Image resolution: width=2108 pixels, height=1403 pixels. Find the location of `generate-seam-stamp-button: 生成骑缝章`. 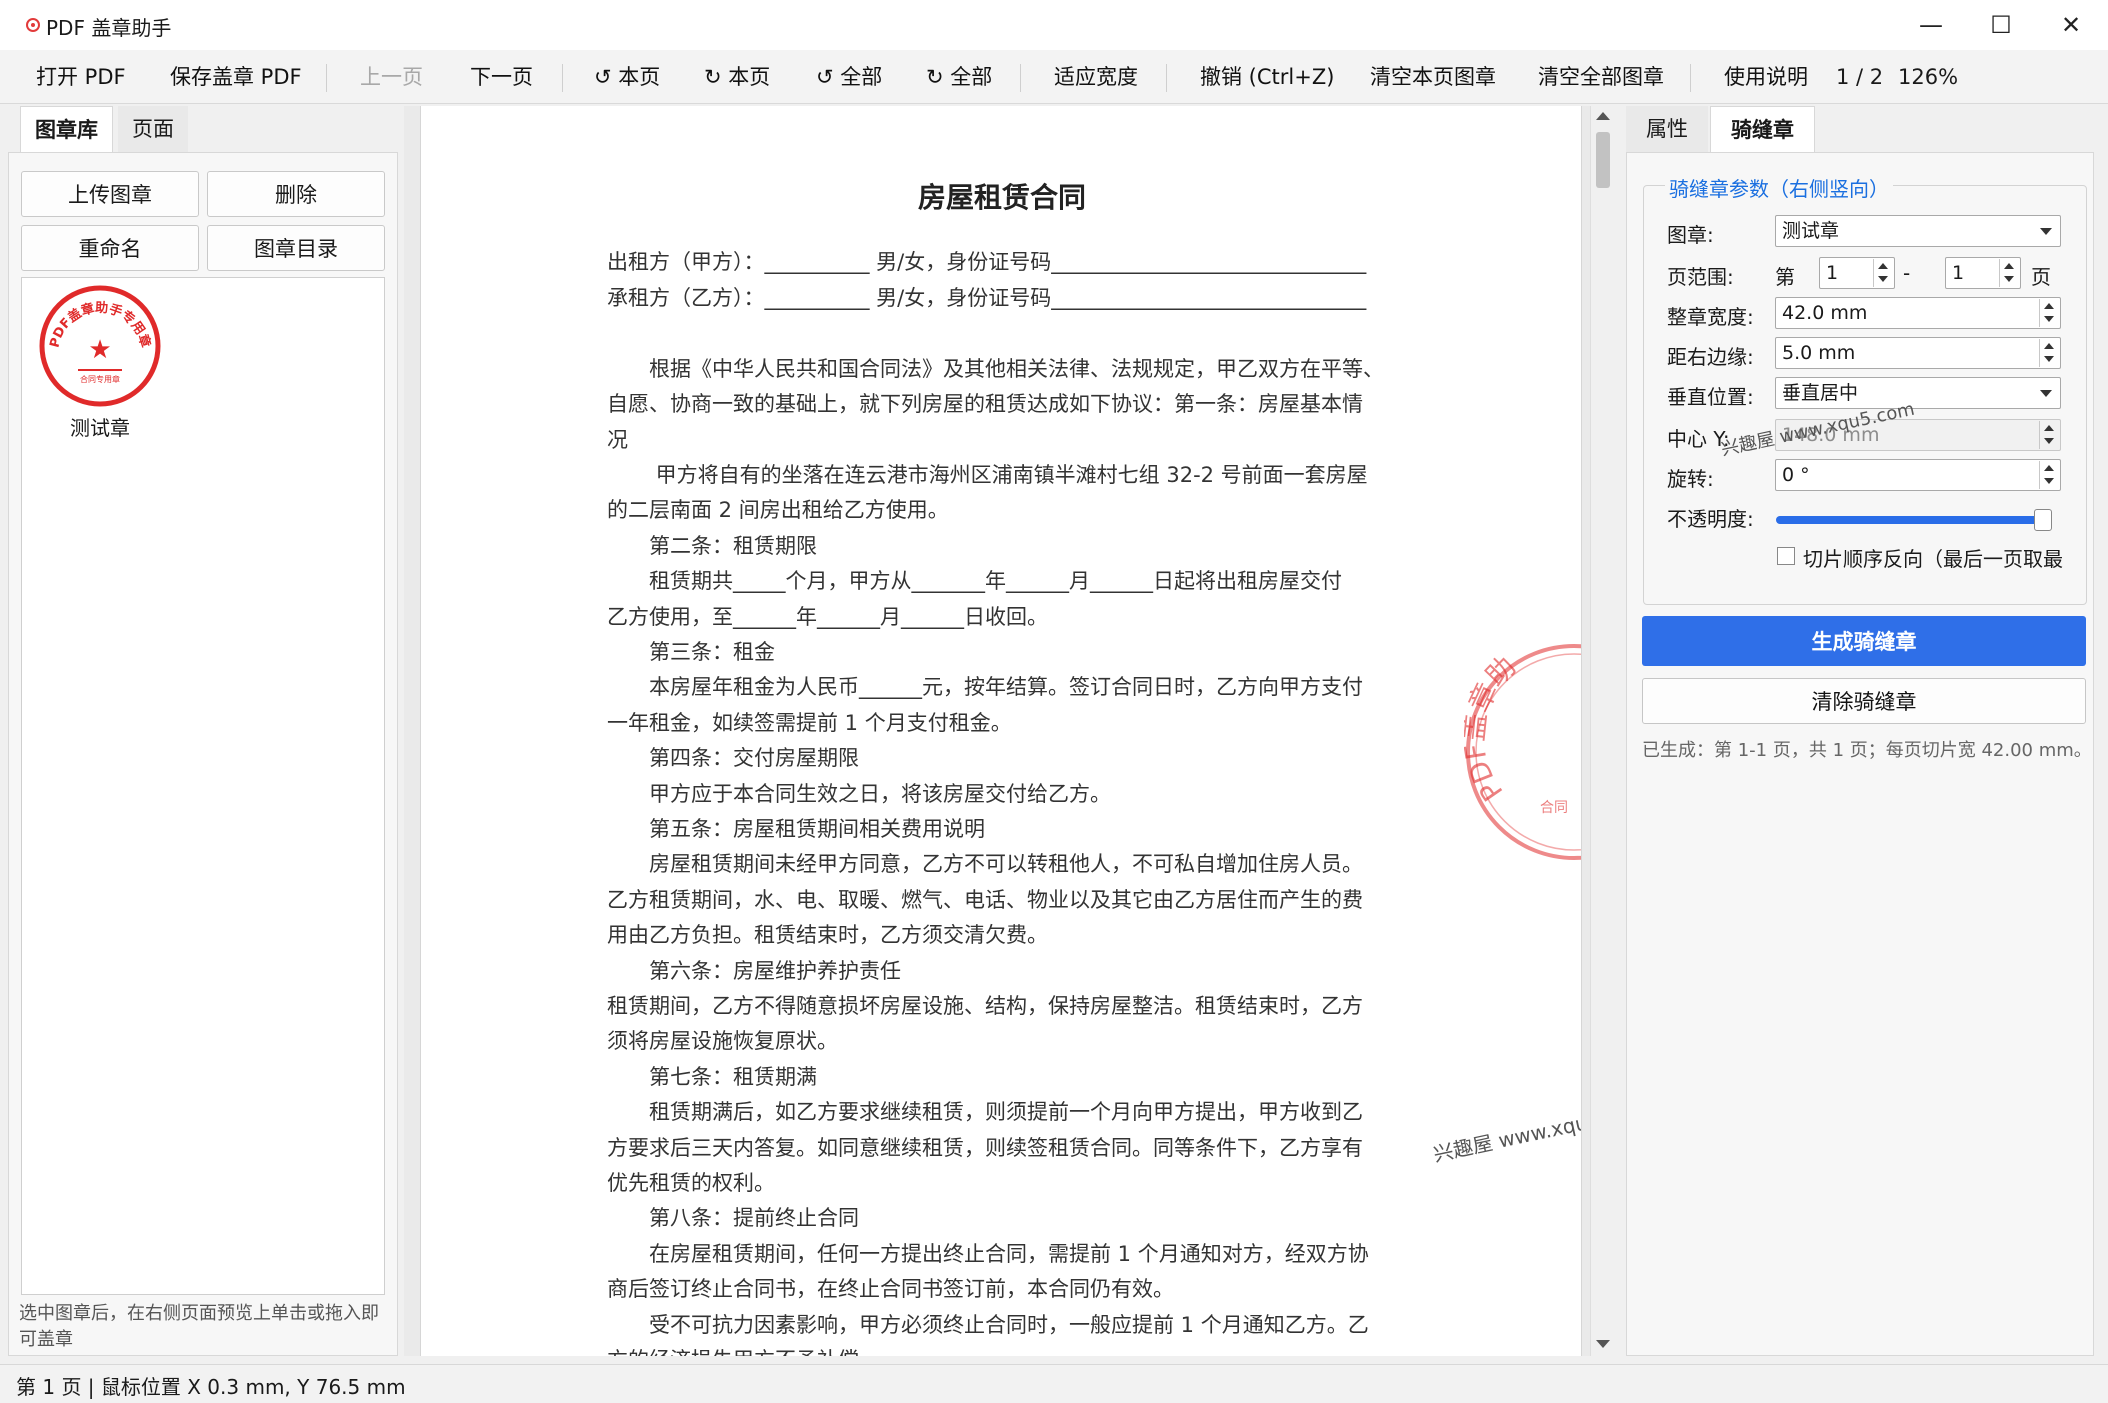

generate-seam-stamp-button: 生成骑缝章 is located at coordinates (1864, 641).